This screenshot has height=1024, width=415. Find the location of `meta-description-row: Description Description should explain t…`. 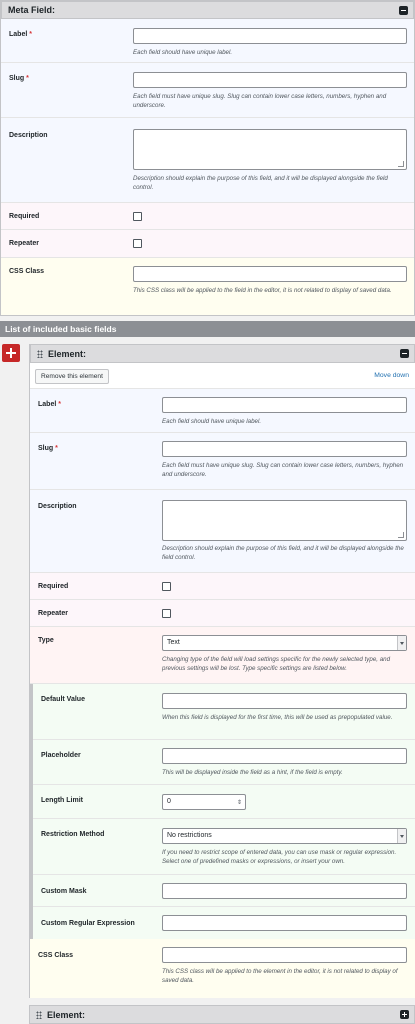

meta-description-row: Description Description should explain t… is located at coordinates (207, 160).